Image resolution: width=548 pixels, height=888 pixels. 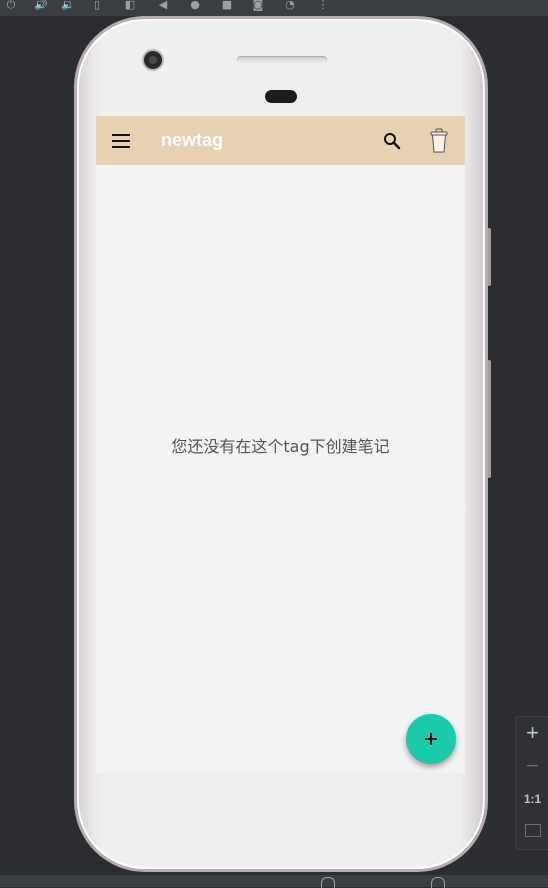 What do you see at coordinates (97, 5) in the screenshot?
I see `rotate-left-icon: ▯` at bounding box center [97, 5].